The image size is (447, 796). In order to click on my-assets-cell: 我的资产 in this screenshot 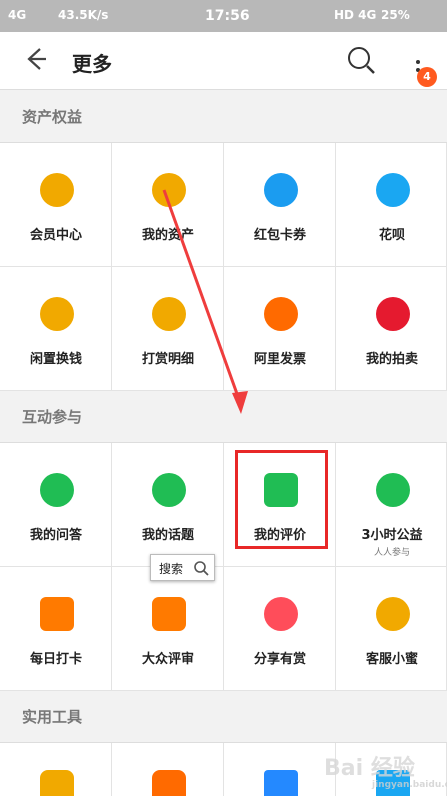, I will do `click(168, 205)`.